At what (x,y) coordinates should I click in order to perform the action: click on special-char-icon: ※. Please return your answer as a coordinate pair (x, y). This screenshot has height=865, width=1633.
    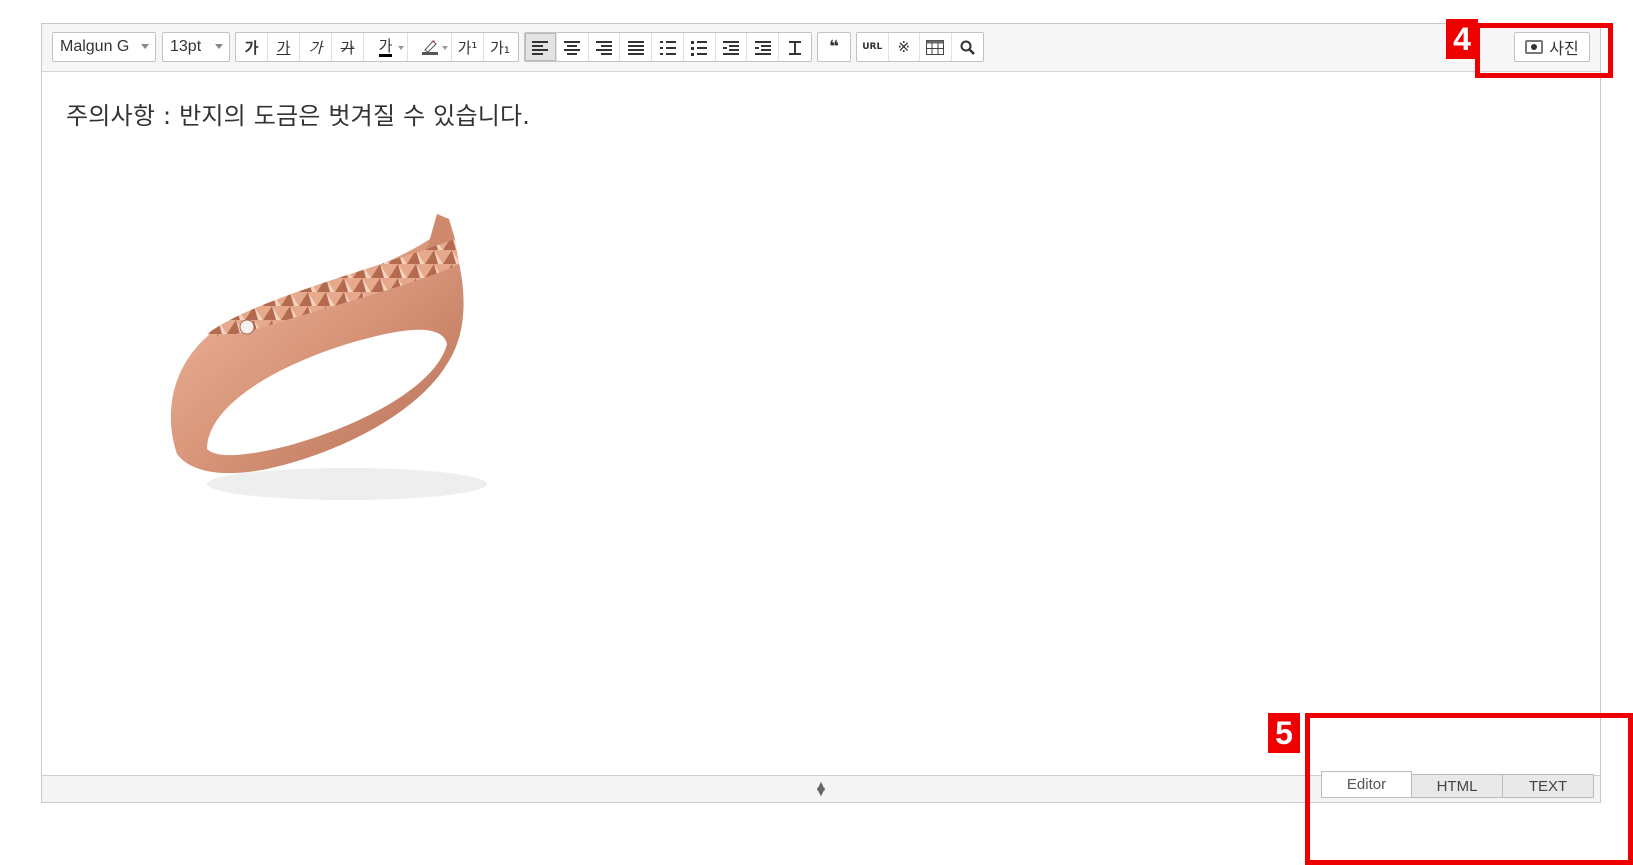
    Looking at the image, I should click on (904, 47).